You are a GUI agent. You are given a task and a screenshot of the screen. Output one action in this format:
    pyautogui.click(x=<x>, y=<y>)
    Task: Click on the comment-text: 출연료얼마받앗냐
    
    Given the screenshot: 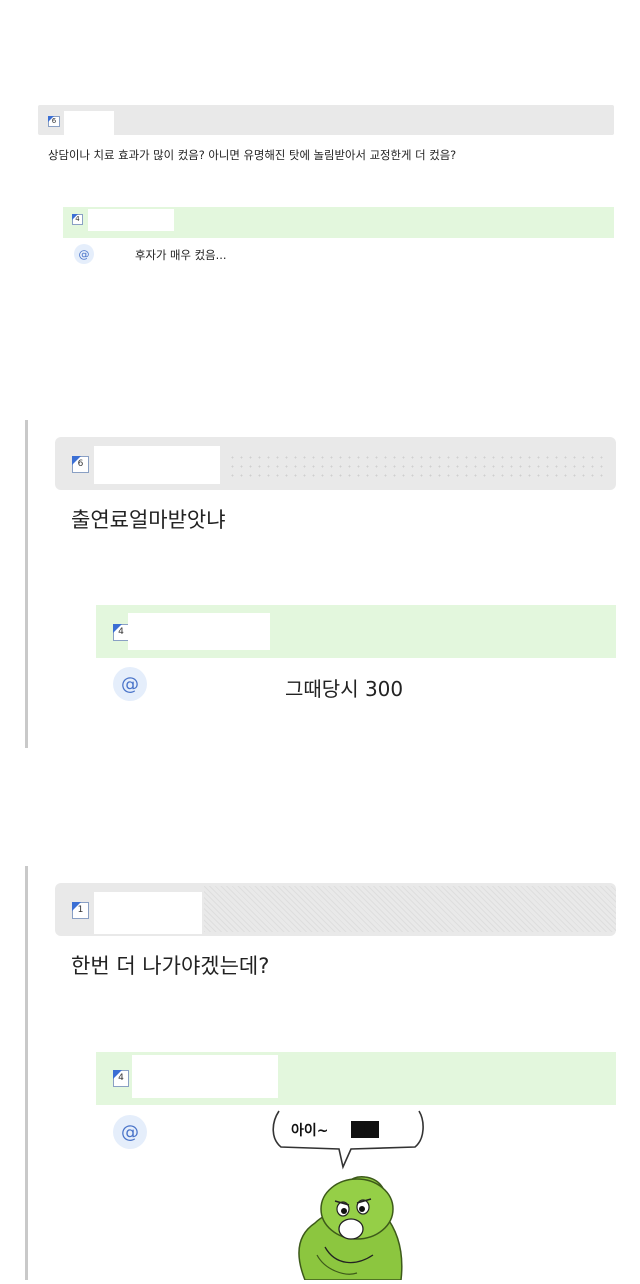 What is the action you would take?
    pyautogui.click(x=148, y=520)
    